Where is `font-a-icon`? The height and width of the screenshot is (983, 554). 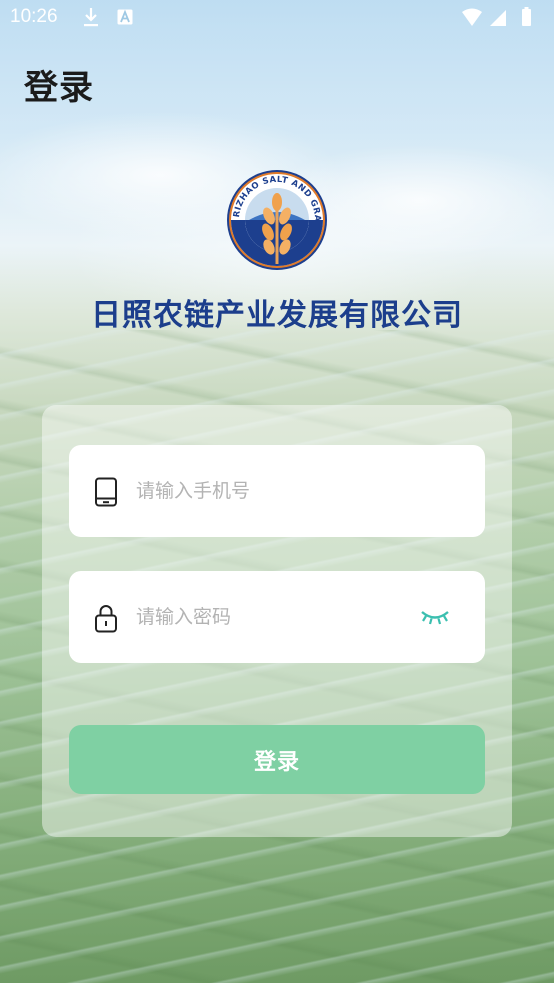 font-a-icon is located at coordinates (125, 17).